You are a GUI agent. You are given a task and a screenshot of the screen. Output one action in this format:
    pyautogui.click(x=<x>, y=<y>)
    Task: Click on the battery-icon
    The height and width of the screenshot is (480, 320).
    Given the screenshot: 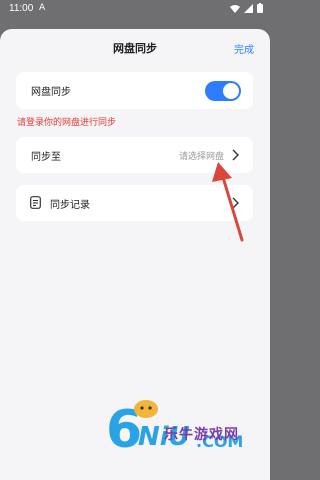 What is the action you would take?
    pyautogui.click(x=260, y=8)
    